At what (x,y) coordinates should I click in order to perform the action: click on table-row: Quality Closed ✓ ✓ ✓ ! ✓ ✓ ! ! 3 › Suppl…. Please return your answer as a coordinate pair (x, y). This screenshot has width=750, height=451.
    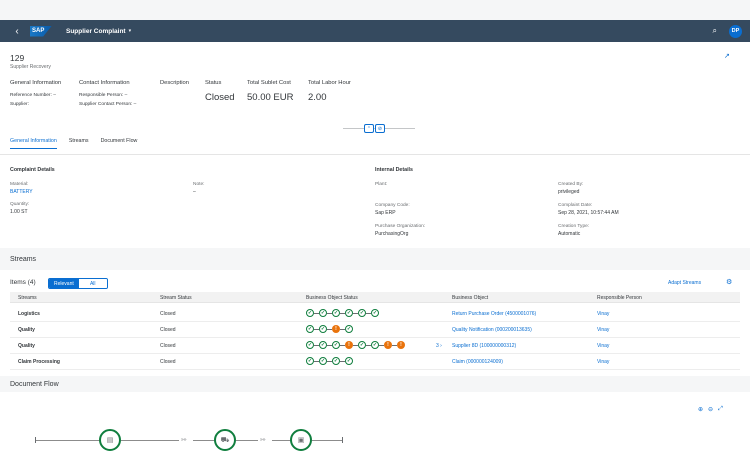
    Looking at the image, I should click on (375, 346).